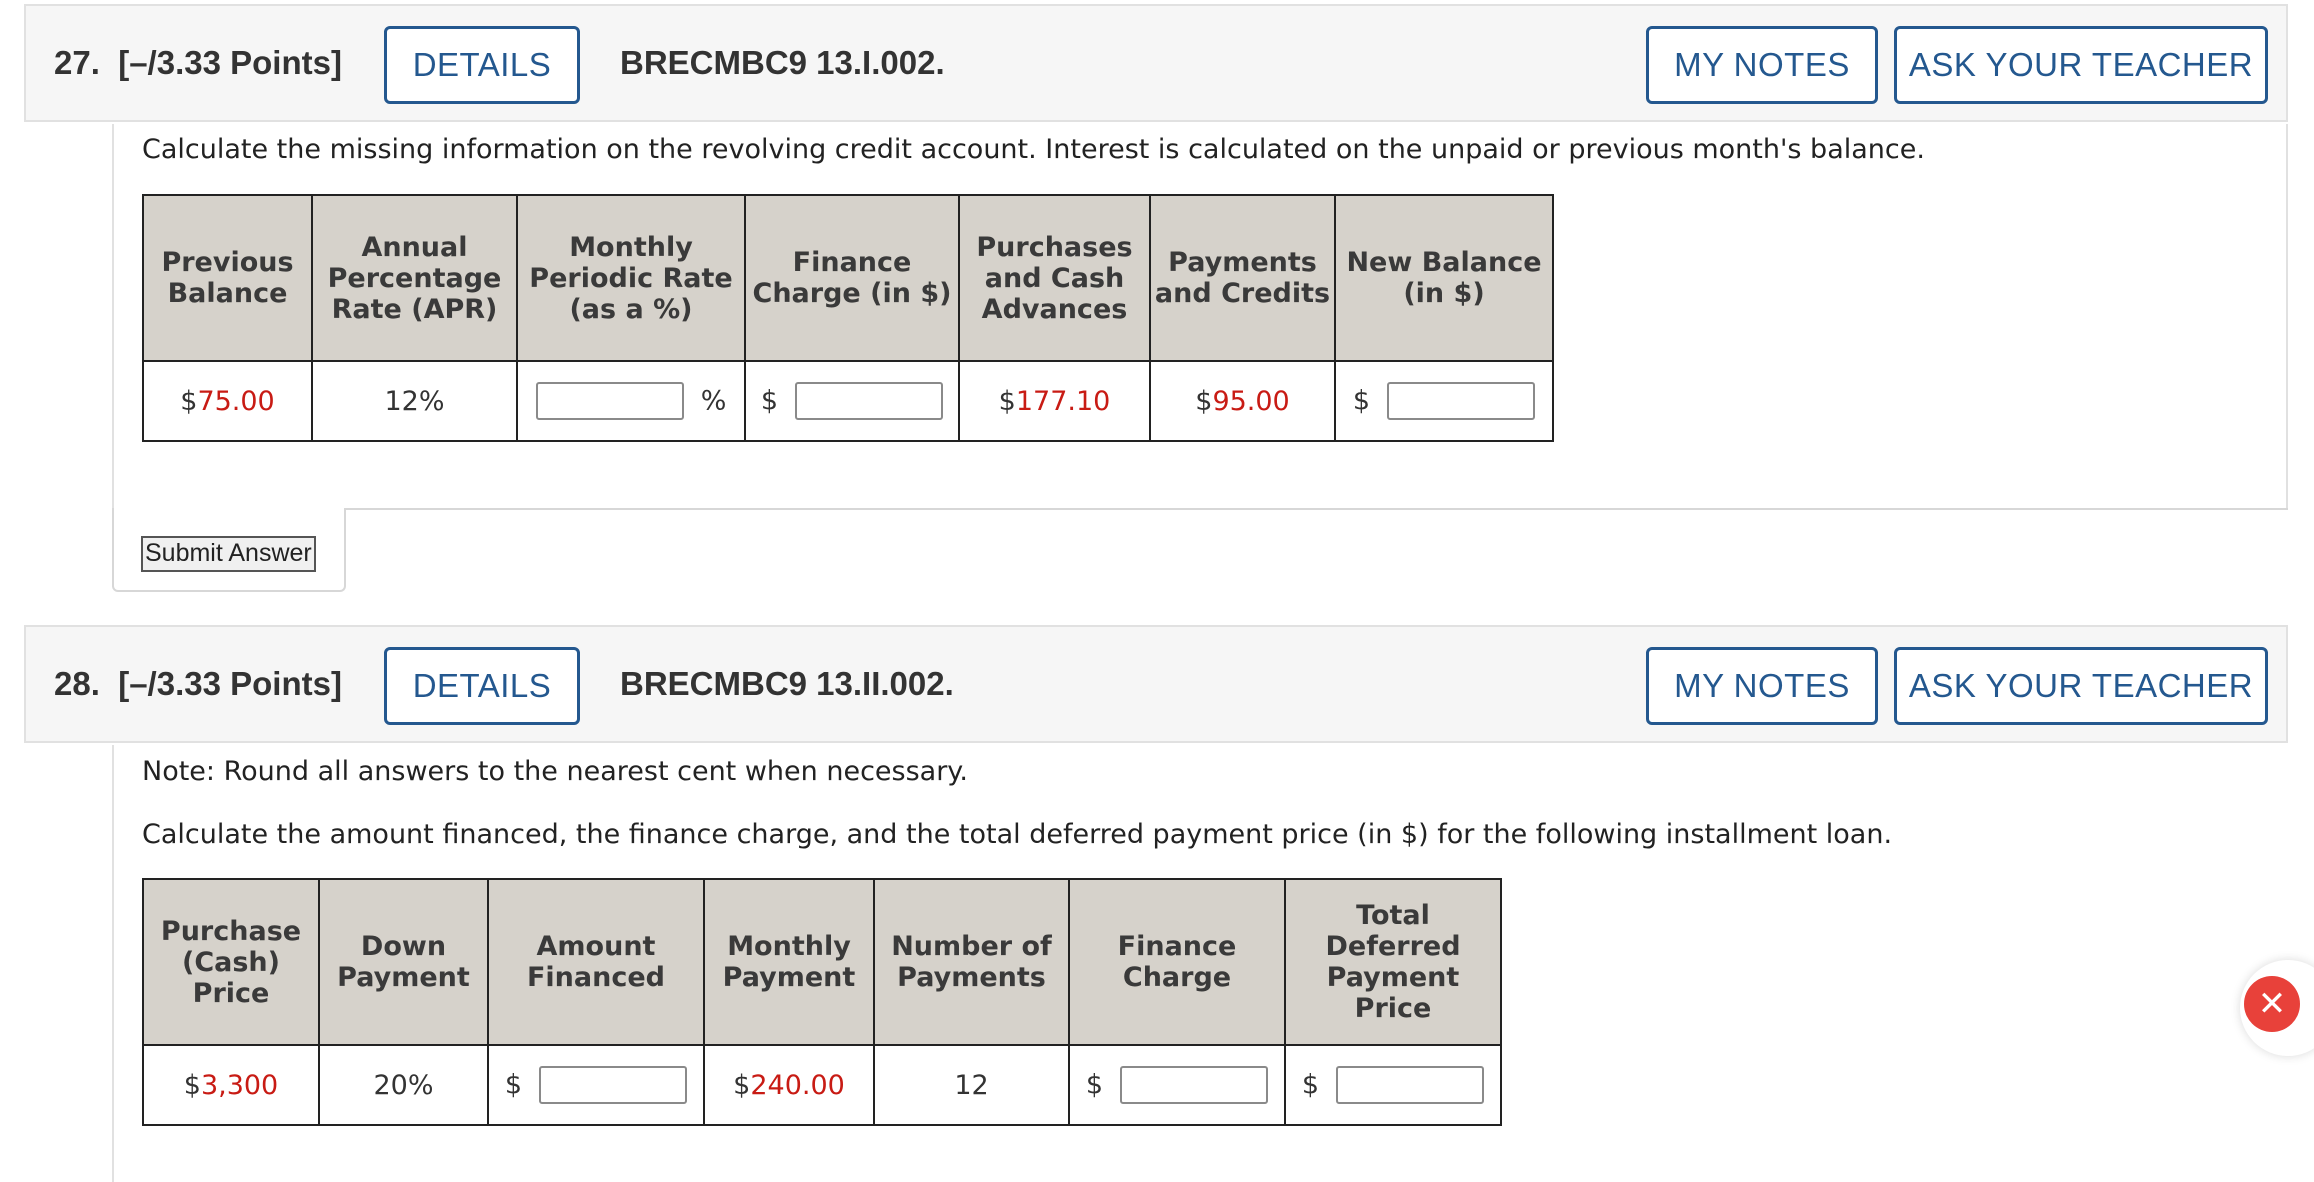  I want to click on q28-ask-teacher-button: ASK YOUR TEACHER, so click(2081, 686).